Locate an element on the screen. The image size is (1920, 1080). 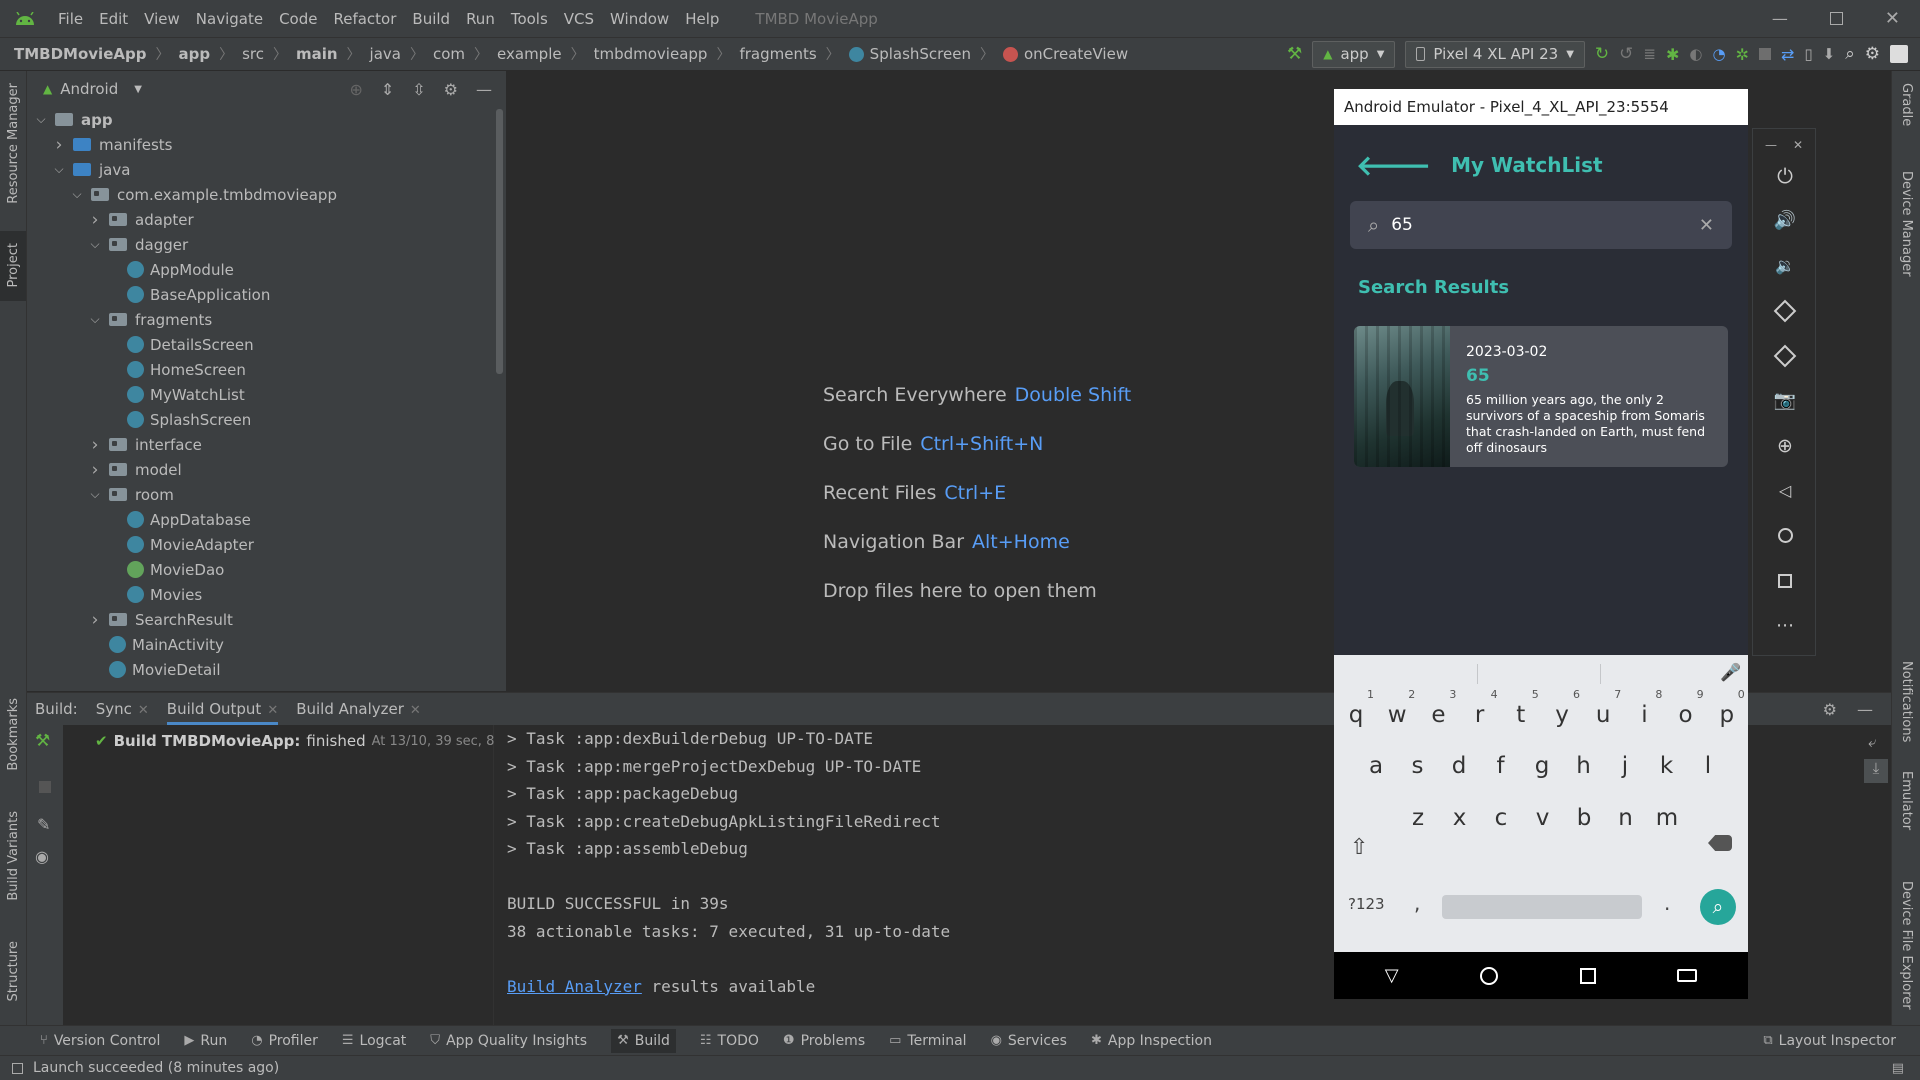
backspace-key is located at coordinates (1720, 843).